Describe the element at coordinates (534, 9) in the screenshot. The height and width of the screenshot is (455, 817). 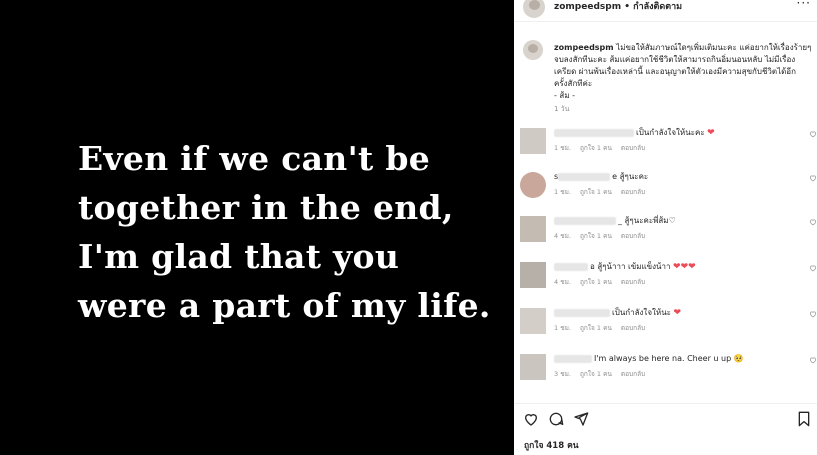
I see `author-avatar` at that location.